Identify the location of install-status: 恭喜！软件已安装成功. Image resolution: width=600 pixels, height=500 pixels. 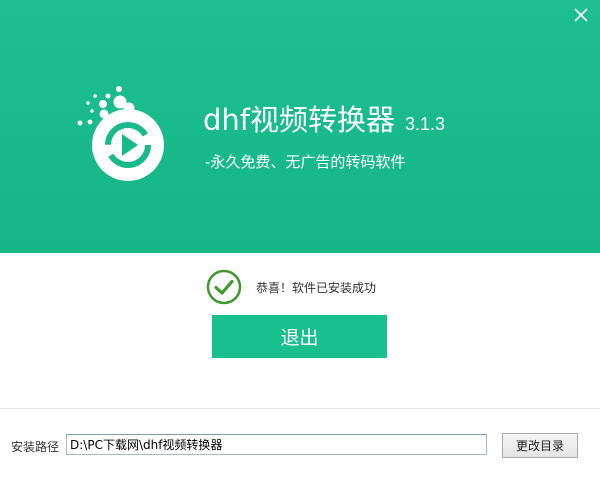
(291, 287).